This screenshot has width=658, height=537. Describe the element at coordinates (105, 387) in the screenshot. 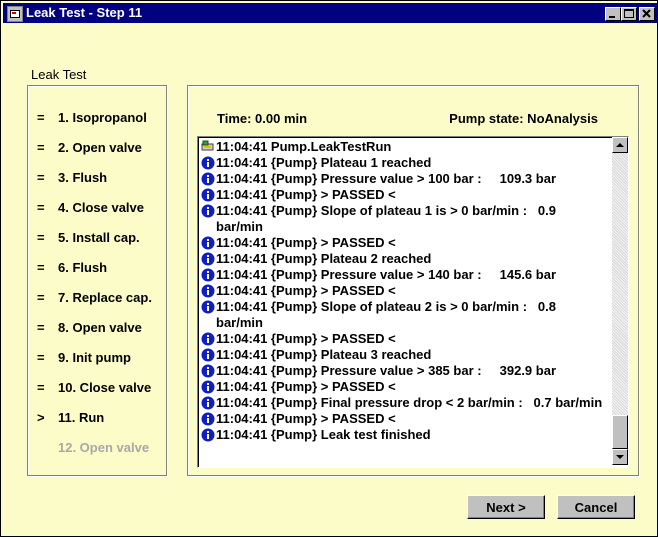

I see `step-label: 10. Close valve` at that location.